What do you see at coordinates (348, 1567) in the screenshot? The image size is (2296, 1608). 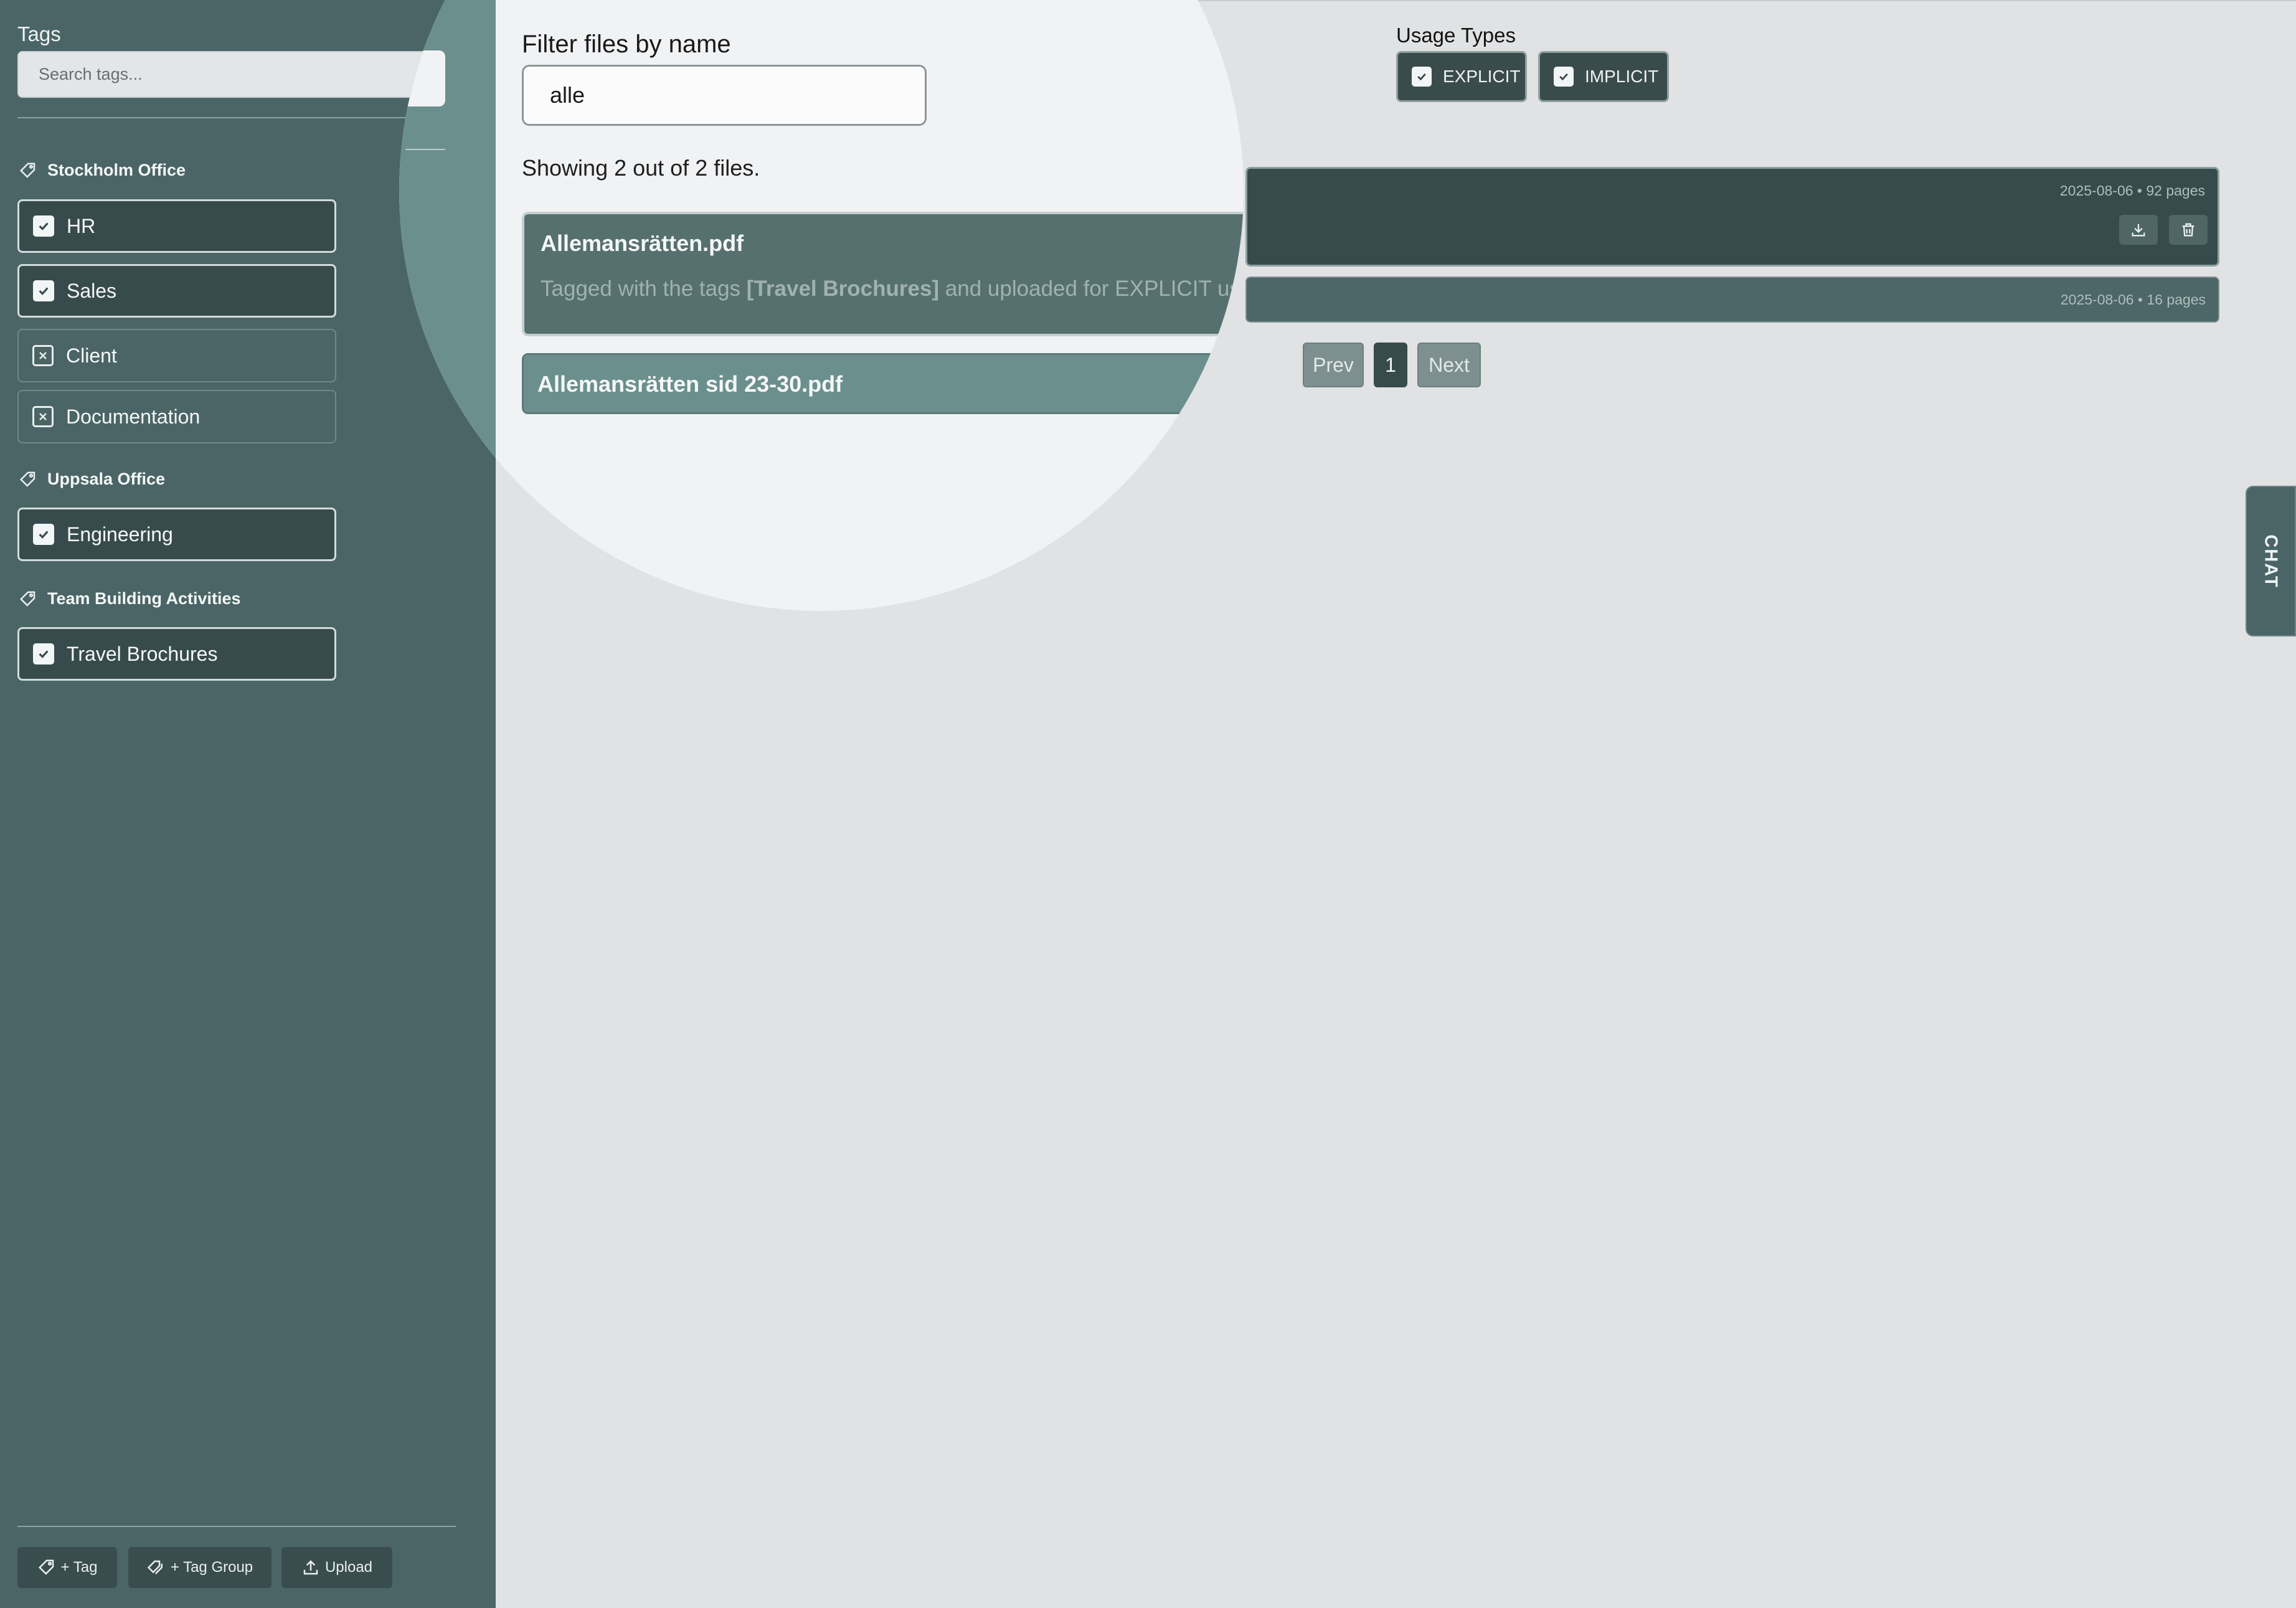 I see `upload-label: Upload` at bounding box center [348, 1567].